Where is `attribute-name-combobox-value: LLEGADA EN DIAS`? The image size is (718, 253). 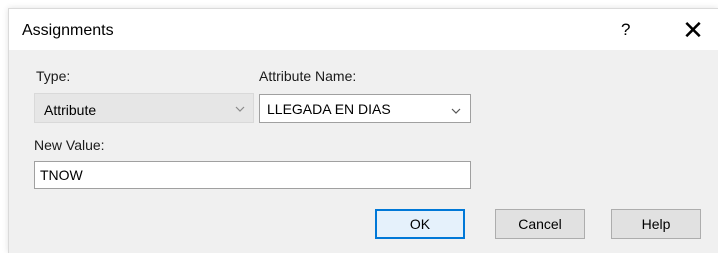
attribute-name-combobox-value: LLEGADA EN DIAS is located at coordinates (329, 109).